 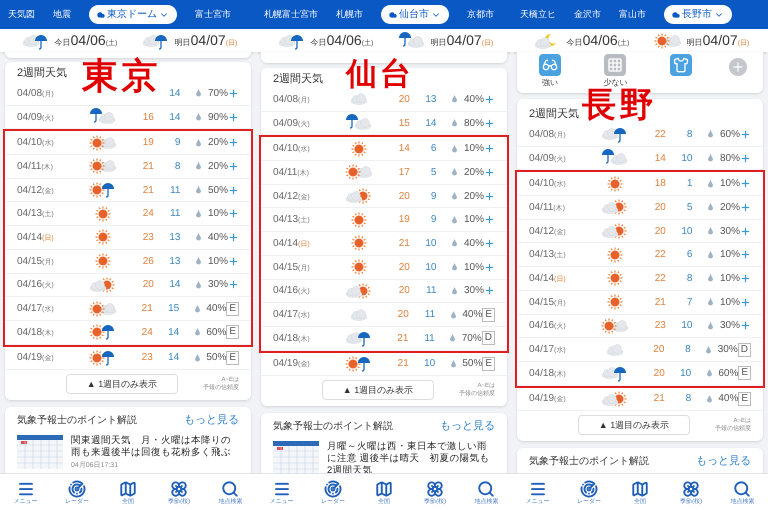 I want to click on location-tab: 京都市, so click(x=480, y=15).